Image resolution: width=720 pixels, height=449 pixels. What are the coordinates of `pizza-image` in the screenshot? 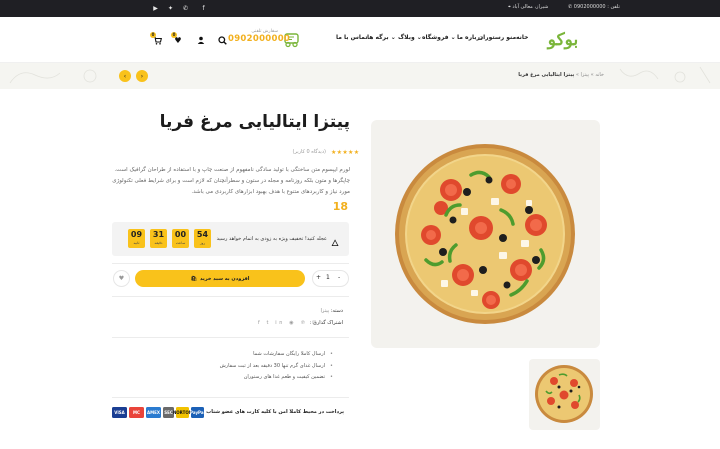 It's located at (485, 234).